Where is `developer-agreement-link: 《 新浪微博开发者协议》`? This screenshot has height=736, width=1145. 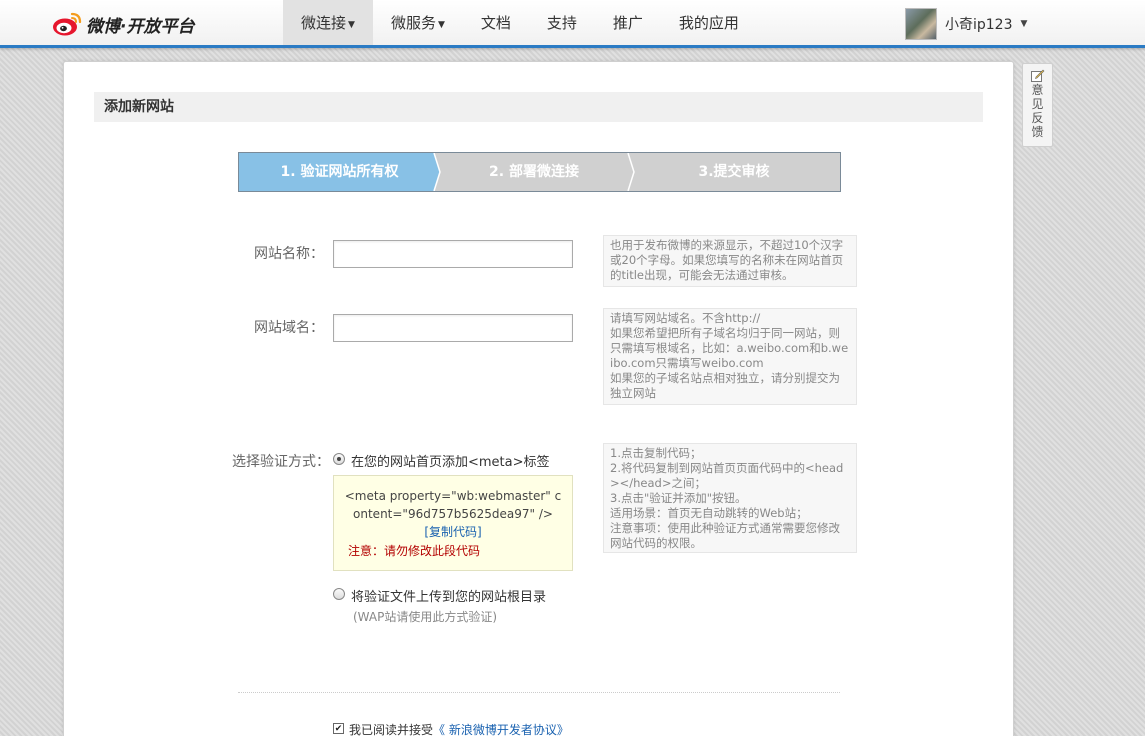 developer-agreement-link: 《 新浪微博开发者协议》 is located at coordinates (501, 729).